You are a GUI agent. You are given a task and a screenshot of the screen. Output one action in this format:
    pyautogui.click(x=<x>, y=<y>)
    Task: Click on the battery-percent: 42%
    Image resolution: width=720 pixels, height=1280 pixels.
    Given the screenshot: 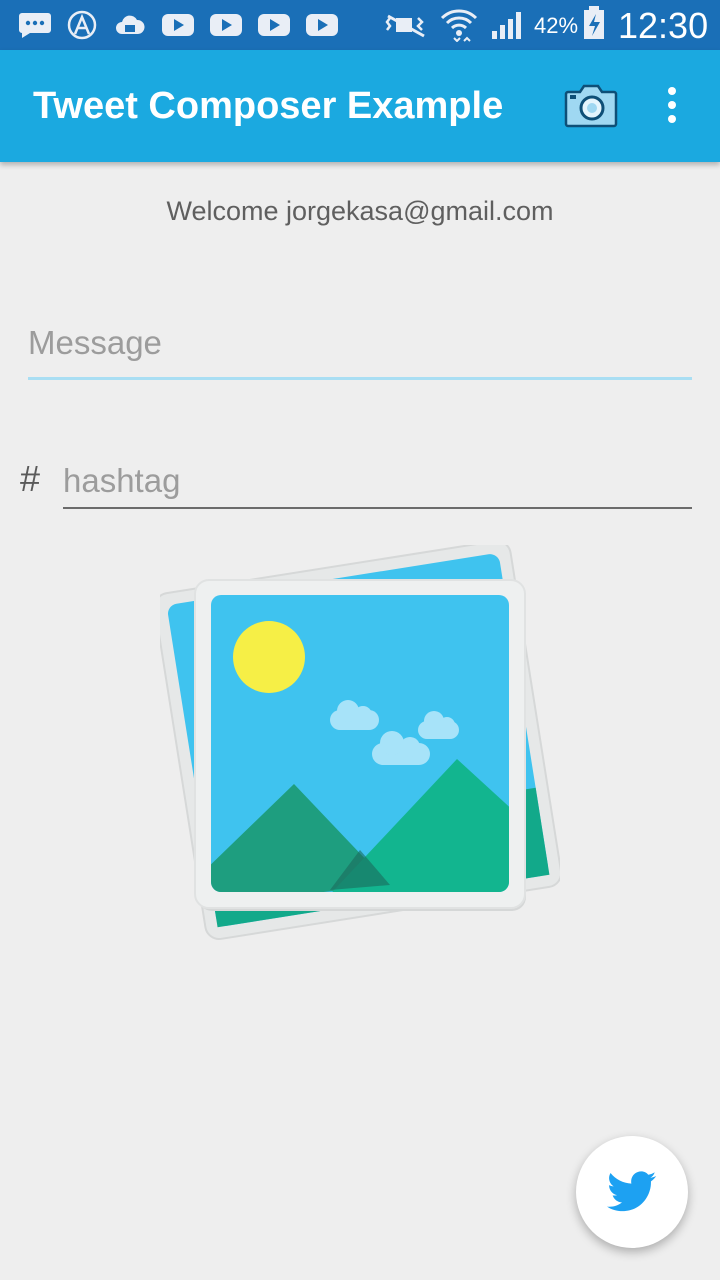 What is the action you would take?
    pyautogui.click(x=556, y=25)
    